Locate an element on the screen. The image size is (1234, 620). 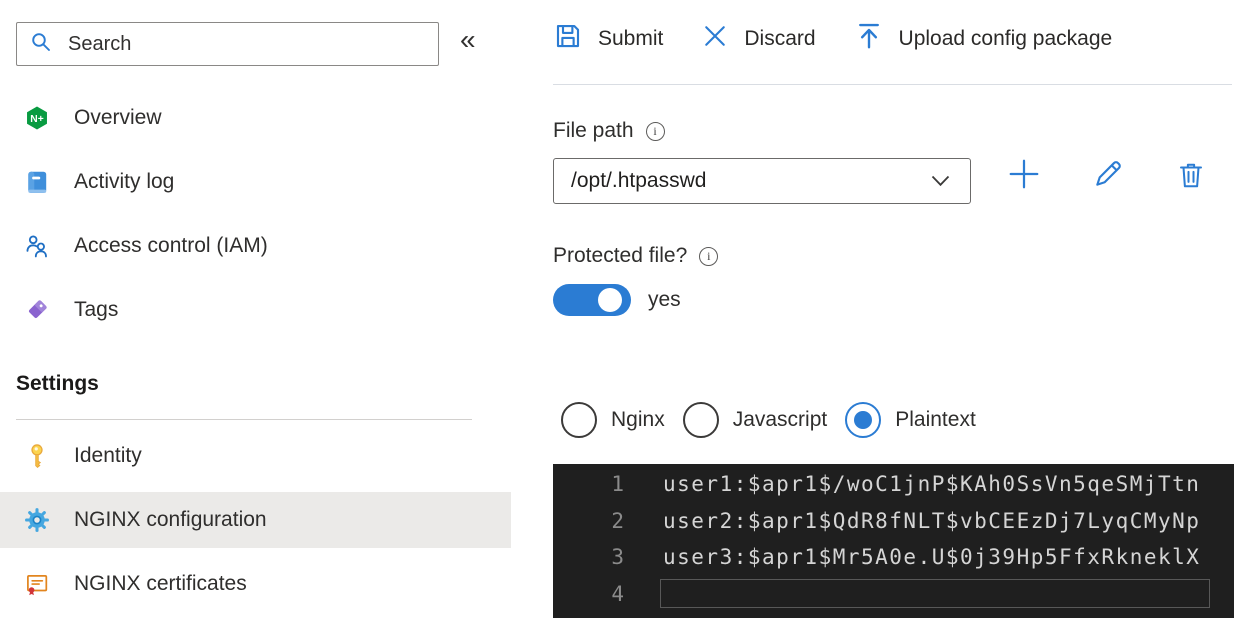
collapse-sidebar-icon: « is located at coordinates (468, 40).